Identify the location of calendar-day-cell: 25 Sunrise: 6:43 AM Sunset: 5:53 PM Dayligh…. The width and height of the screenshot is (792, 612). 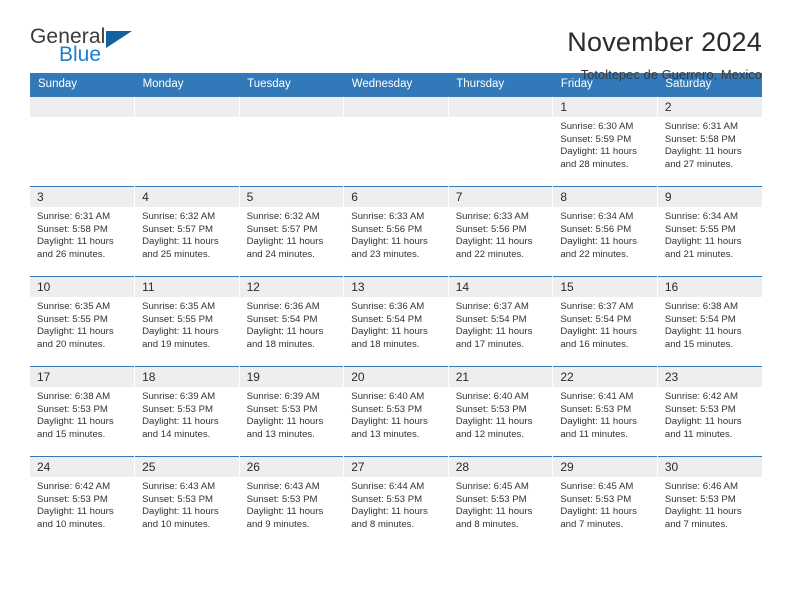
(187, 501).